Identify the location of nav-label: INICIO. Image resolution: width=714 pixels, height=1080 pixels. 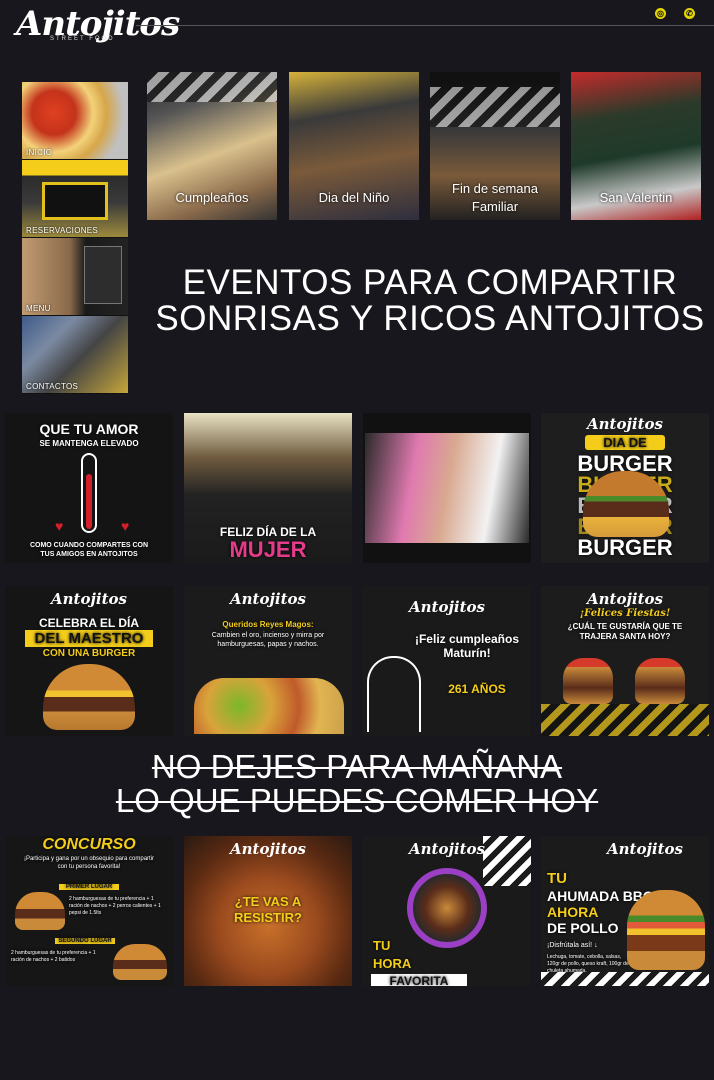
(39, 152).